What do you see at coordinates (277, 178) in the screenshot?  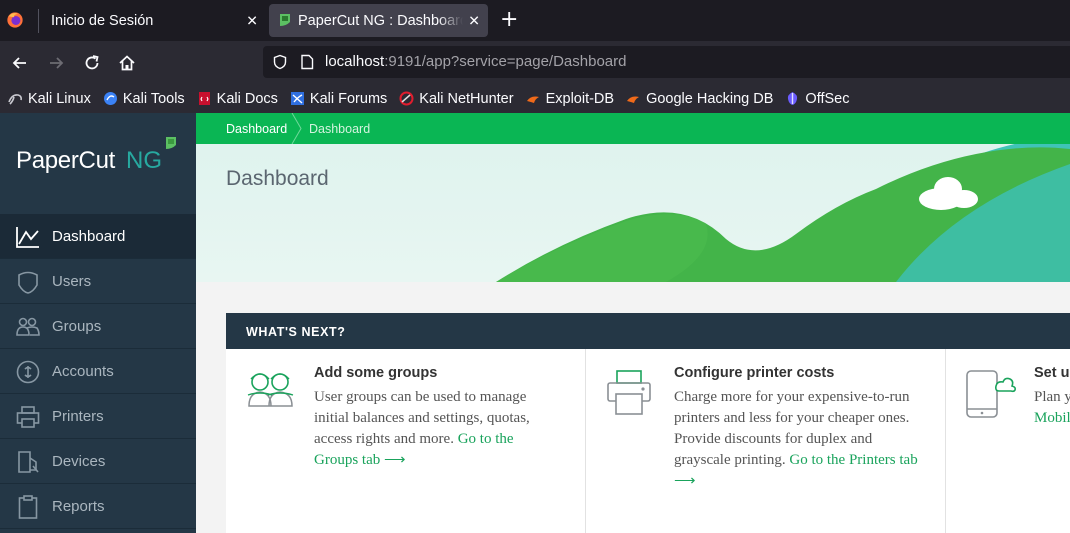 I see `page-title: Dashboard` at bounding box center [277, 178].